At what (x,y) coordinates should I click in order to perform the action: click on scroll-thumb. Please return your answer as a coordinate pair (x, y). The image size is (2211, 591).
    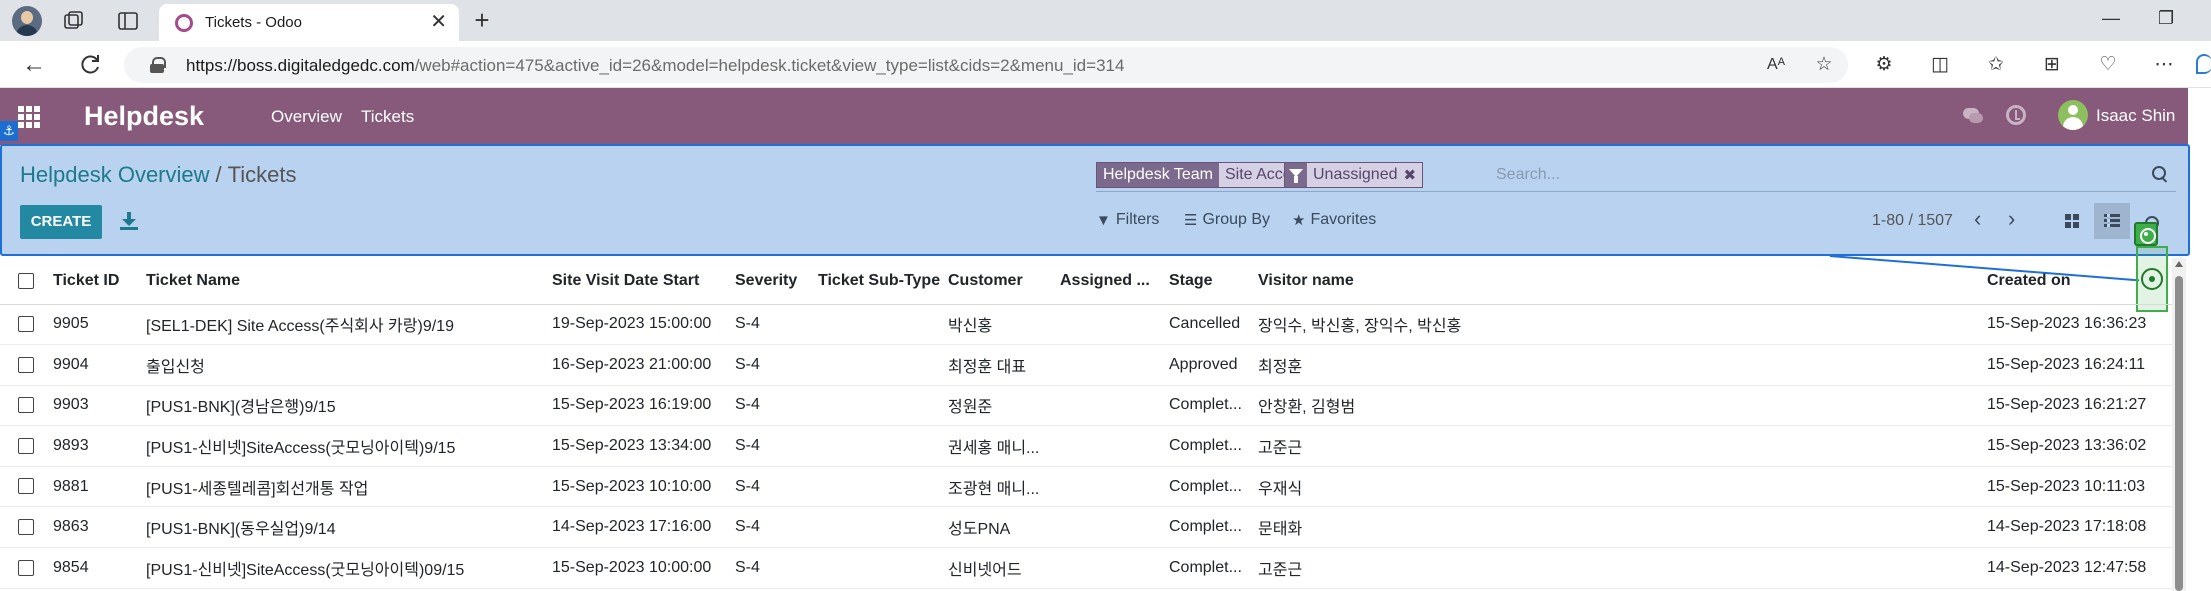
    Looking at the image, I should click on (2179, 433).